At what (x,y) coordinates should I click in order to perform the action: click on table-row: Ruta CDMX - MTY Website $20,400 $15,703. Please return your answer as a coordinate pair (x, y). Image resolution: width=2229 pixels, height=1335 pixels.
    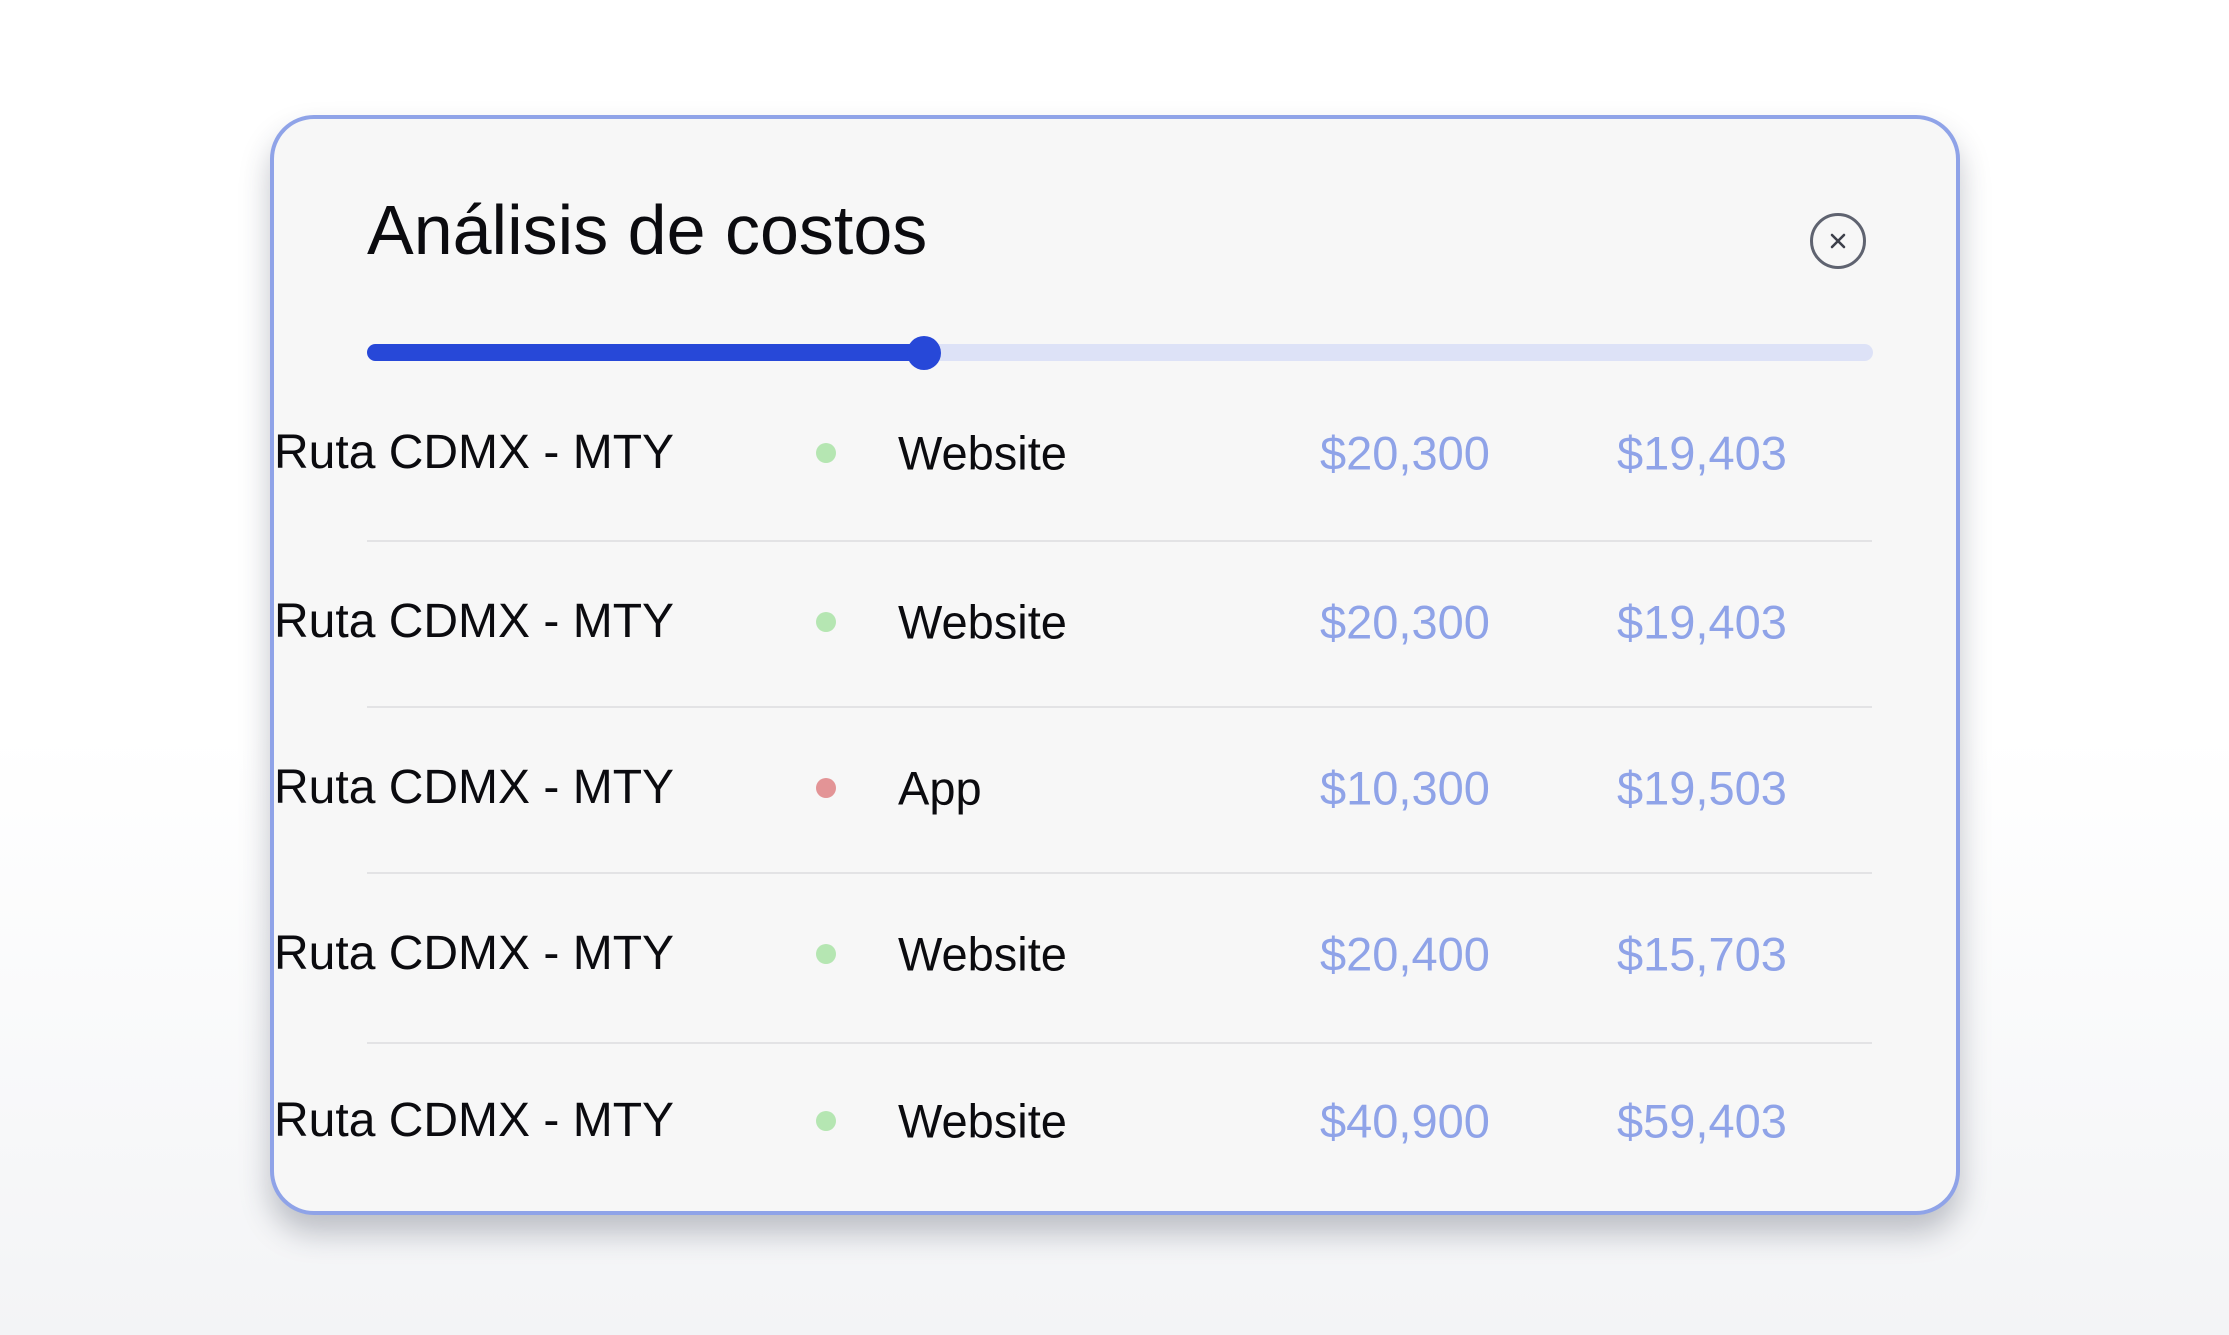
    Looking at the image, I should click on (1030, 954).